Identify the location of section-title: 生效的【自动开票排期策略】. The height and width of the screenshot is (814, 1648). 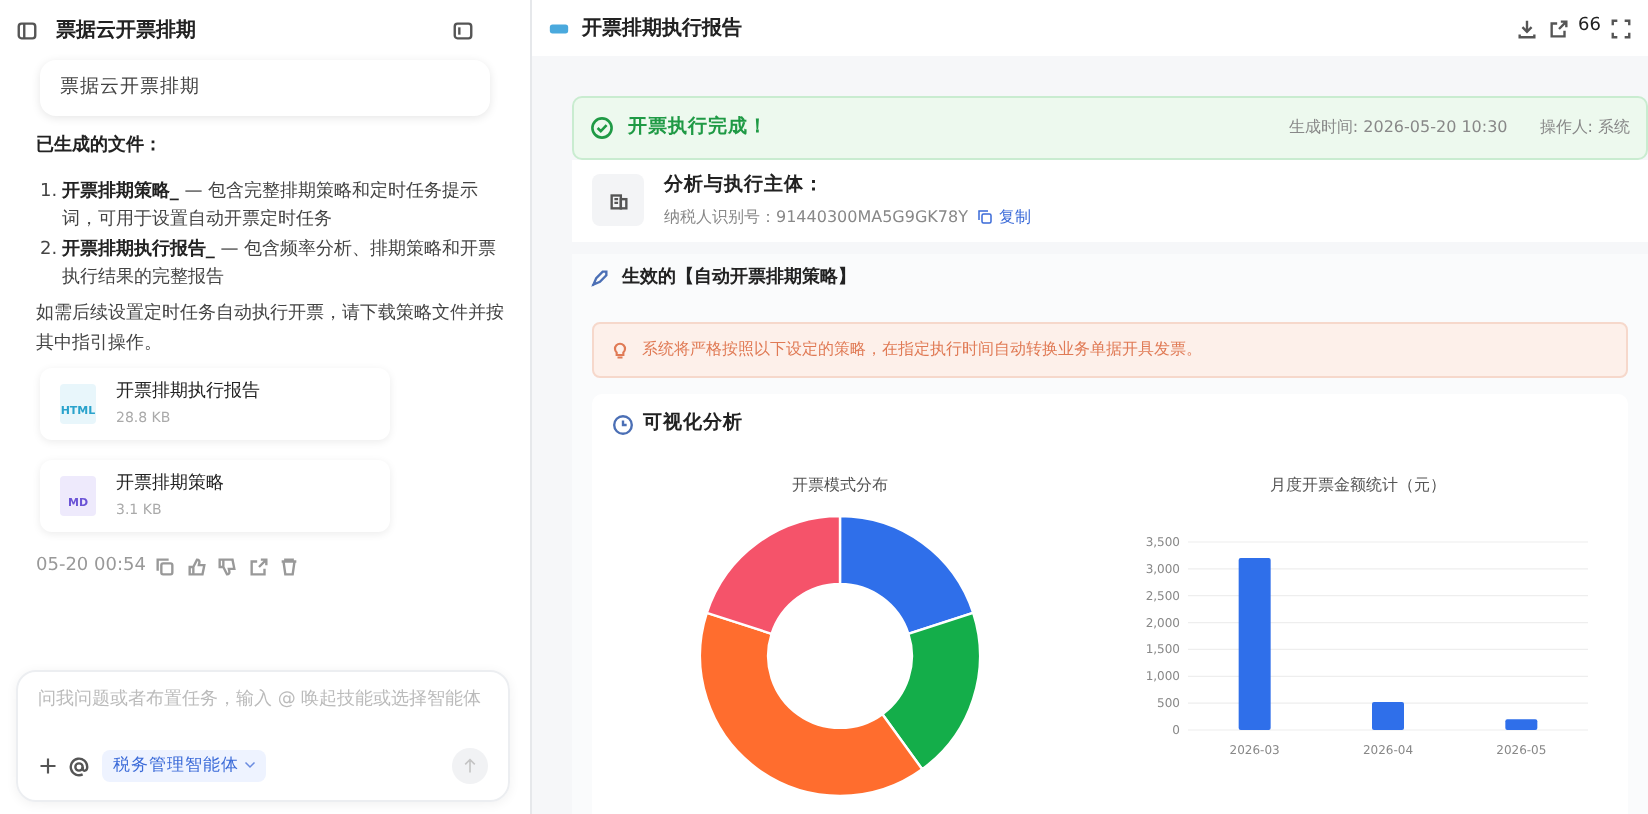
(739, 278).